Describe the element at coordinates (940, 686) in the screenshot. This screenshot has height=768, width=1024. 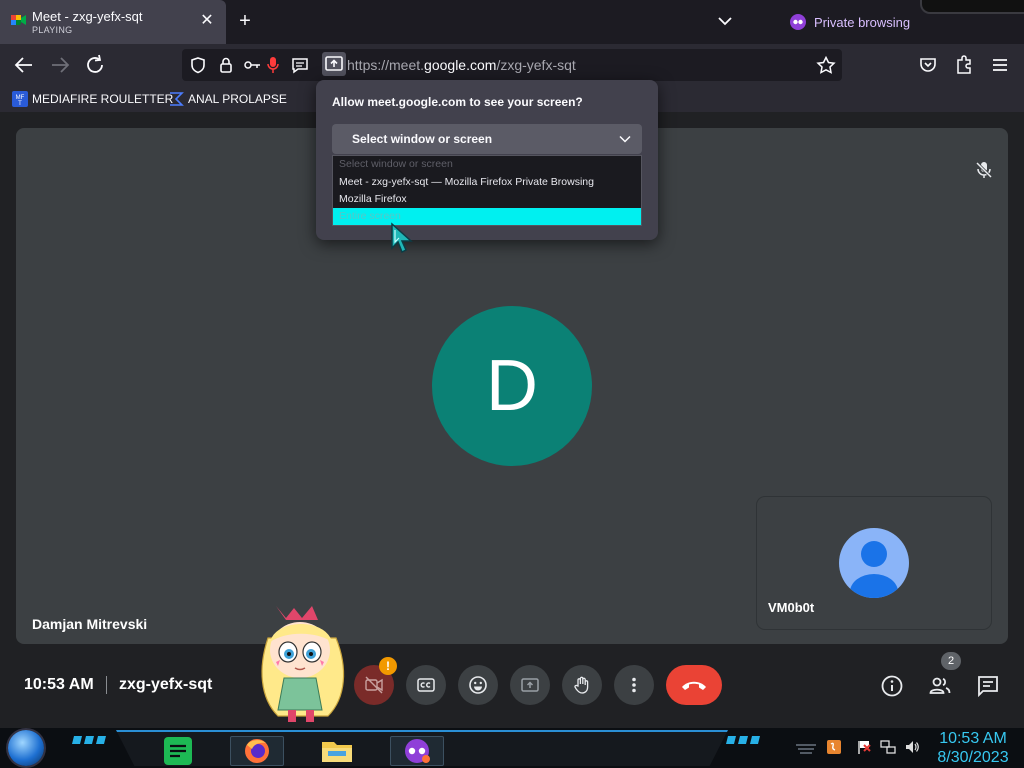
I see `people-icon` at that location.